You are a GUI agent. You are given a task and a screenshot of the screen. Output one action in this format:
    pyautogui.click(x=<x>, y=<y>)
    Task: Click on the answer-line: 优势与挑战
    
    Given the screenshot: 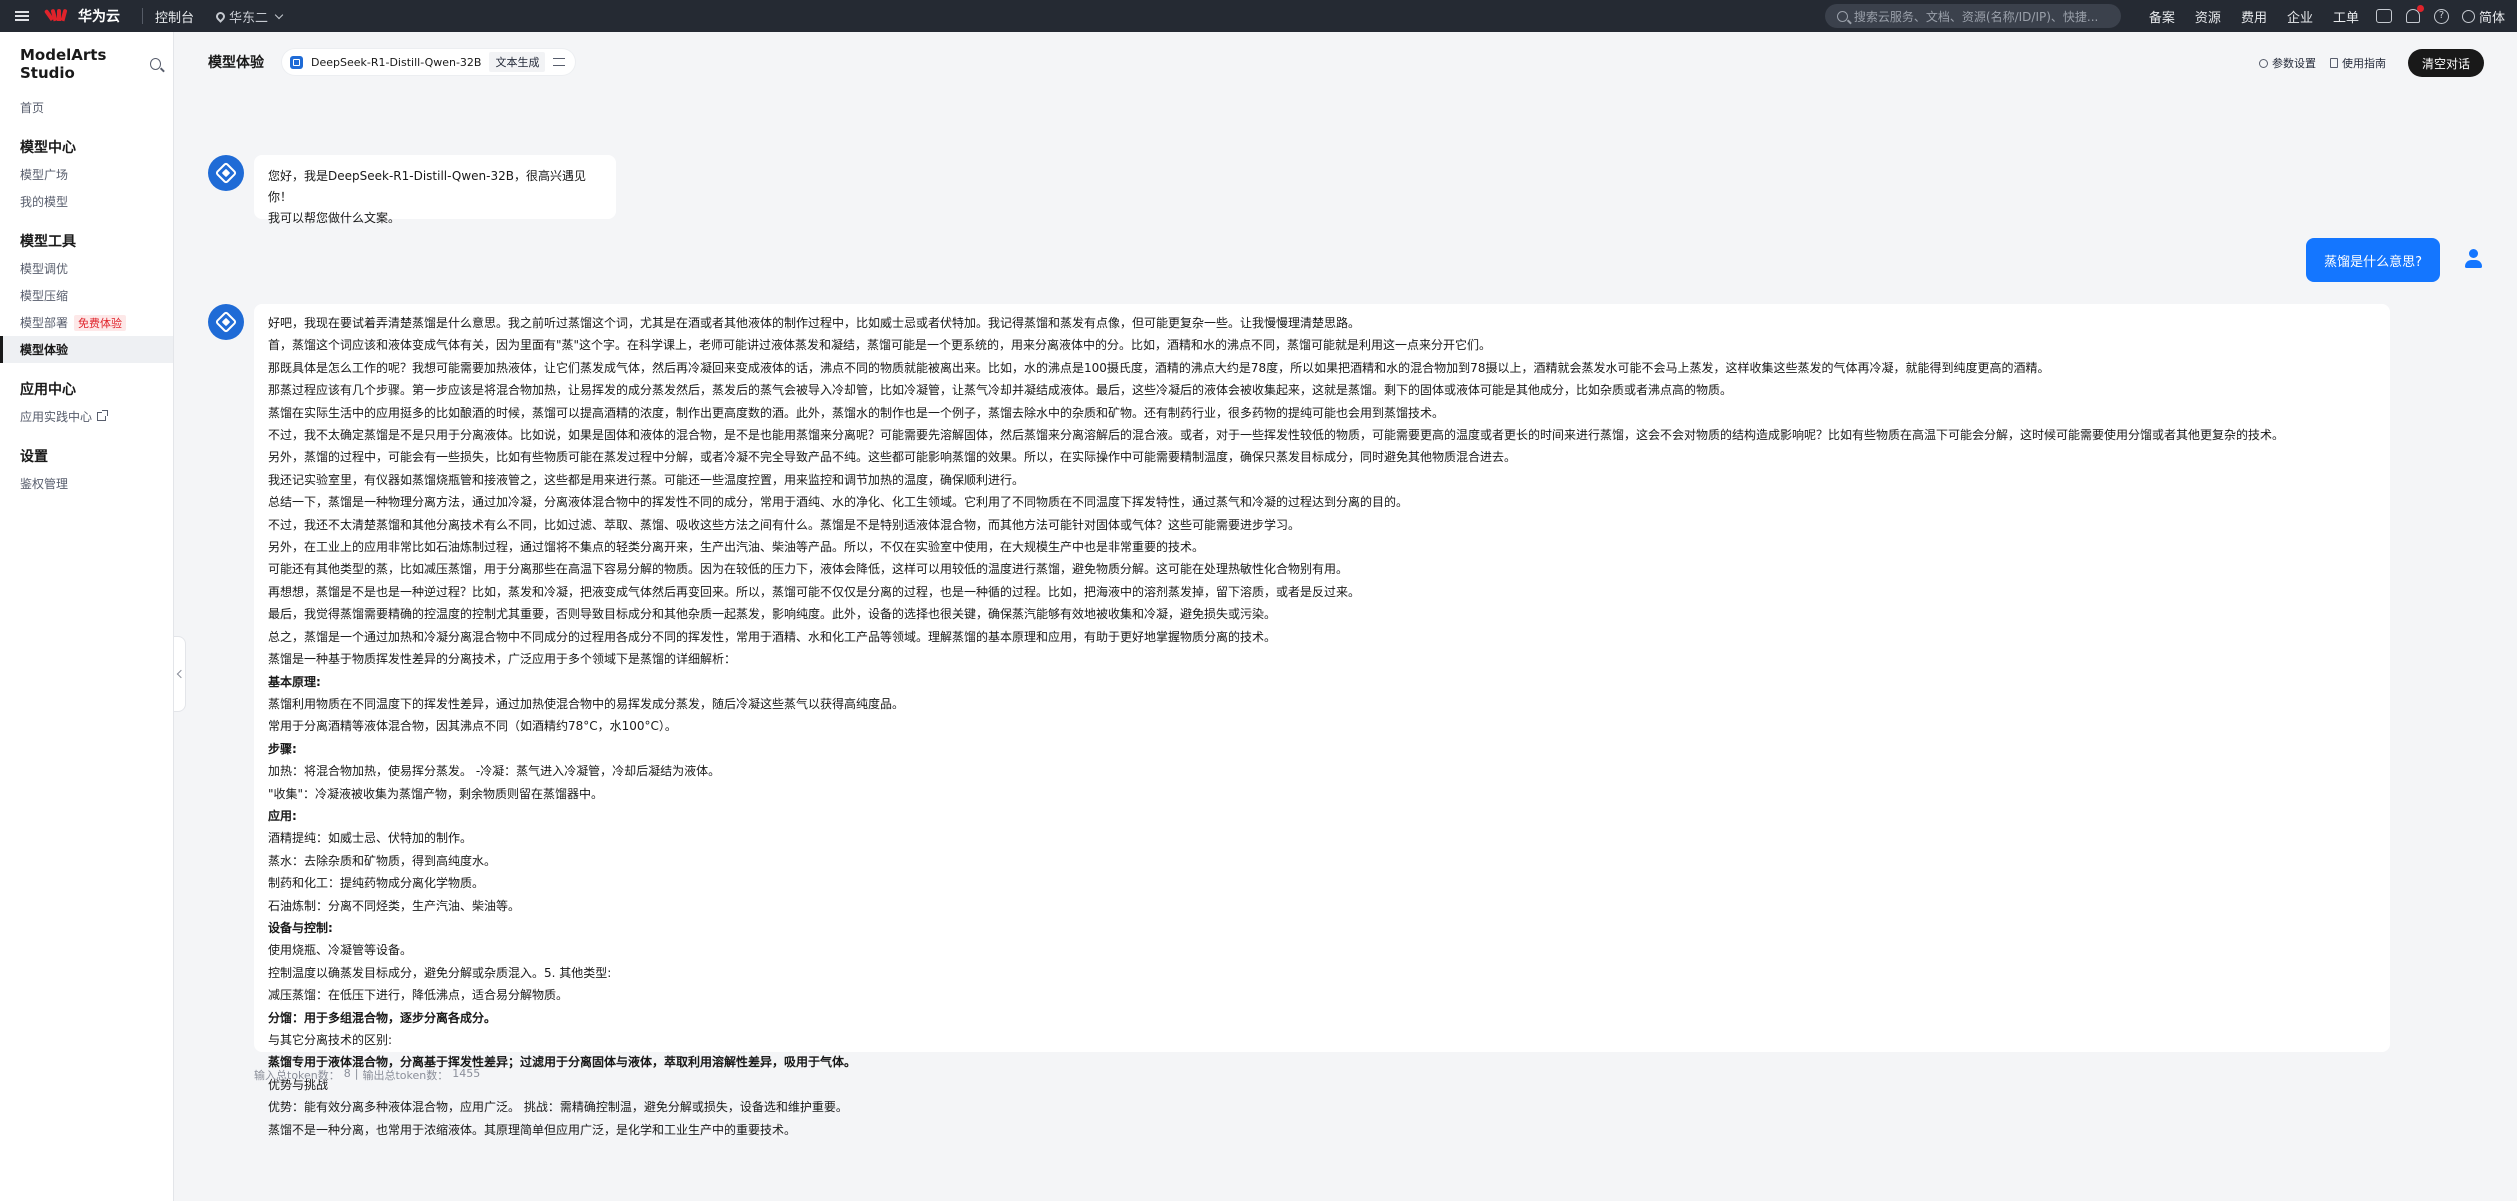 What is the action you would take?
    pyautogui.click(x=298, y=1084)
    